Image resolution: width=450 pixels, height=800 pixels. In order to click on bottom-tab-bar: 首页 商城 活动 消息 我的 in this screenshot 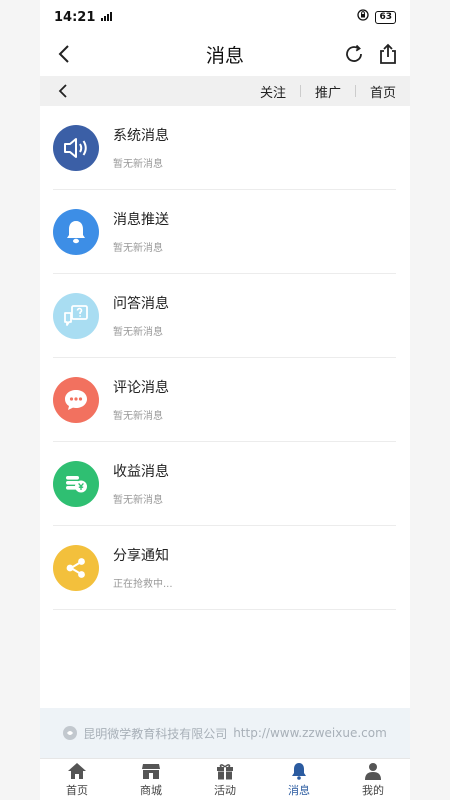, I will do `click(225, 779)`.